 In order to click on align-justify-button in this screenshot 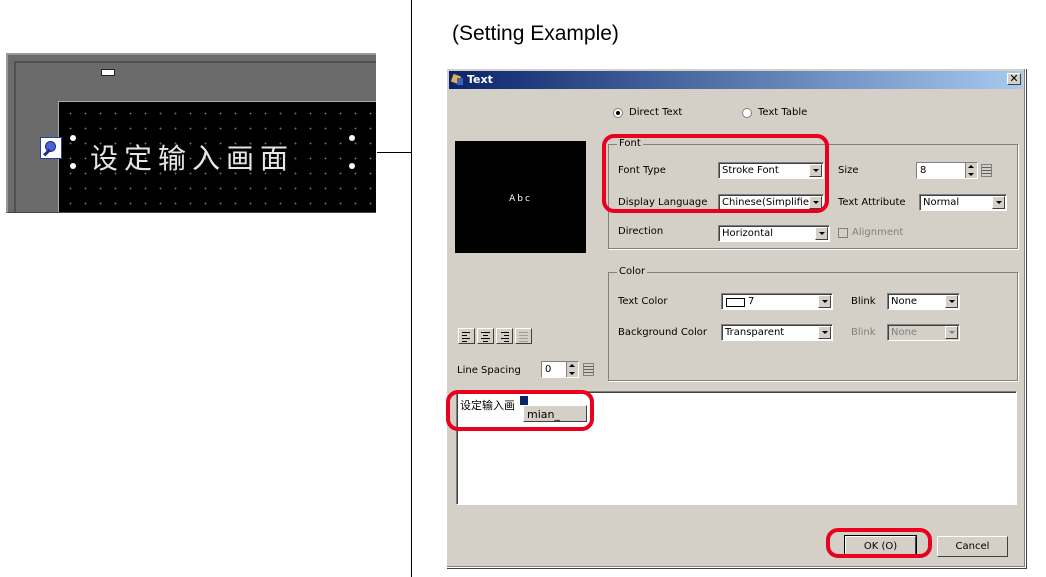, I will do `click(523, 336)`.